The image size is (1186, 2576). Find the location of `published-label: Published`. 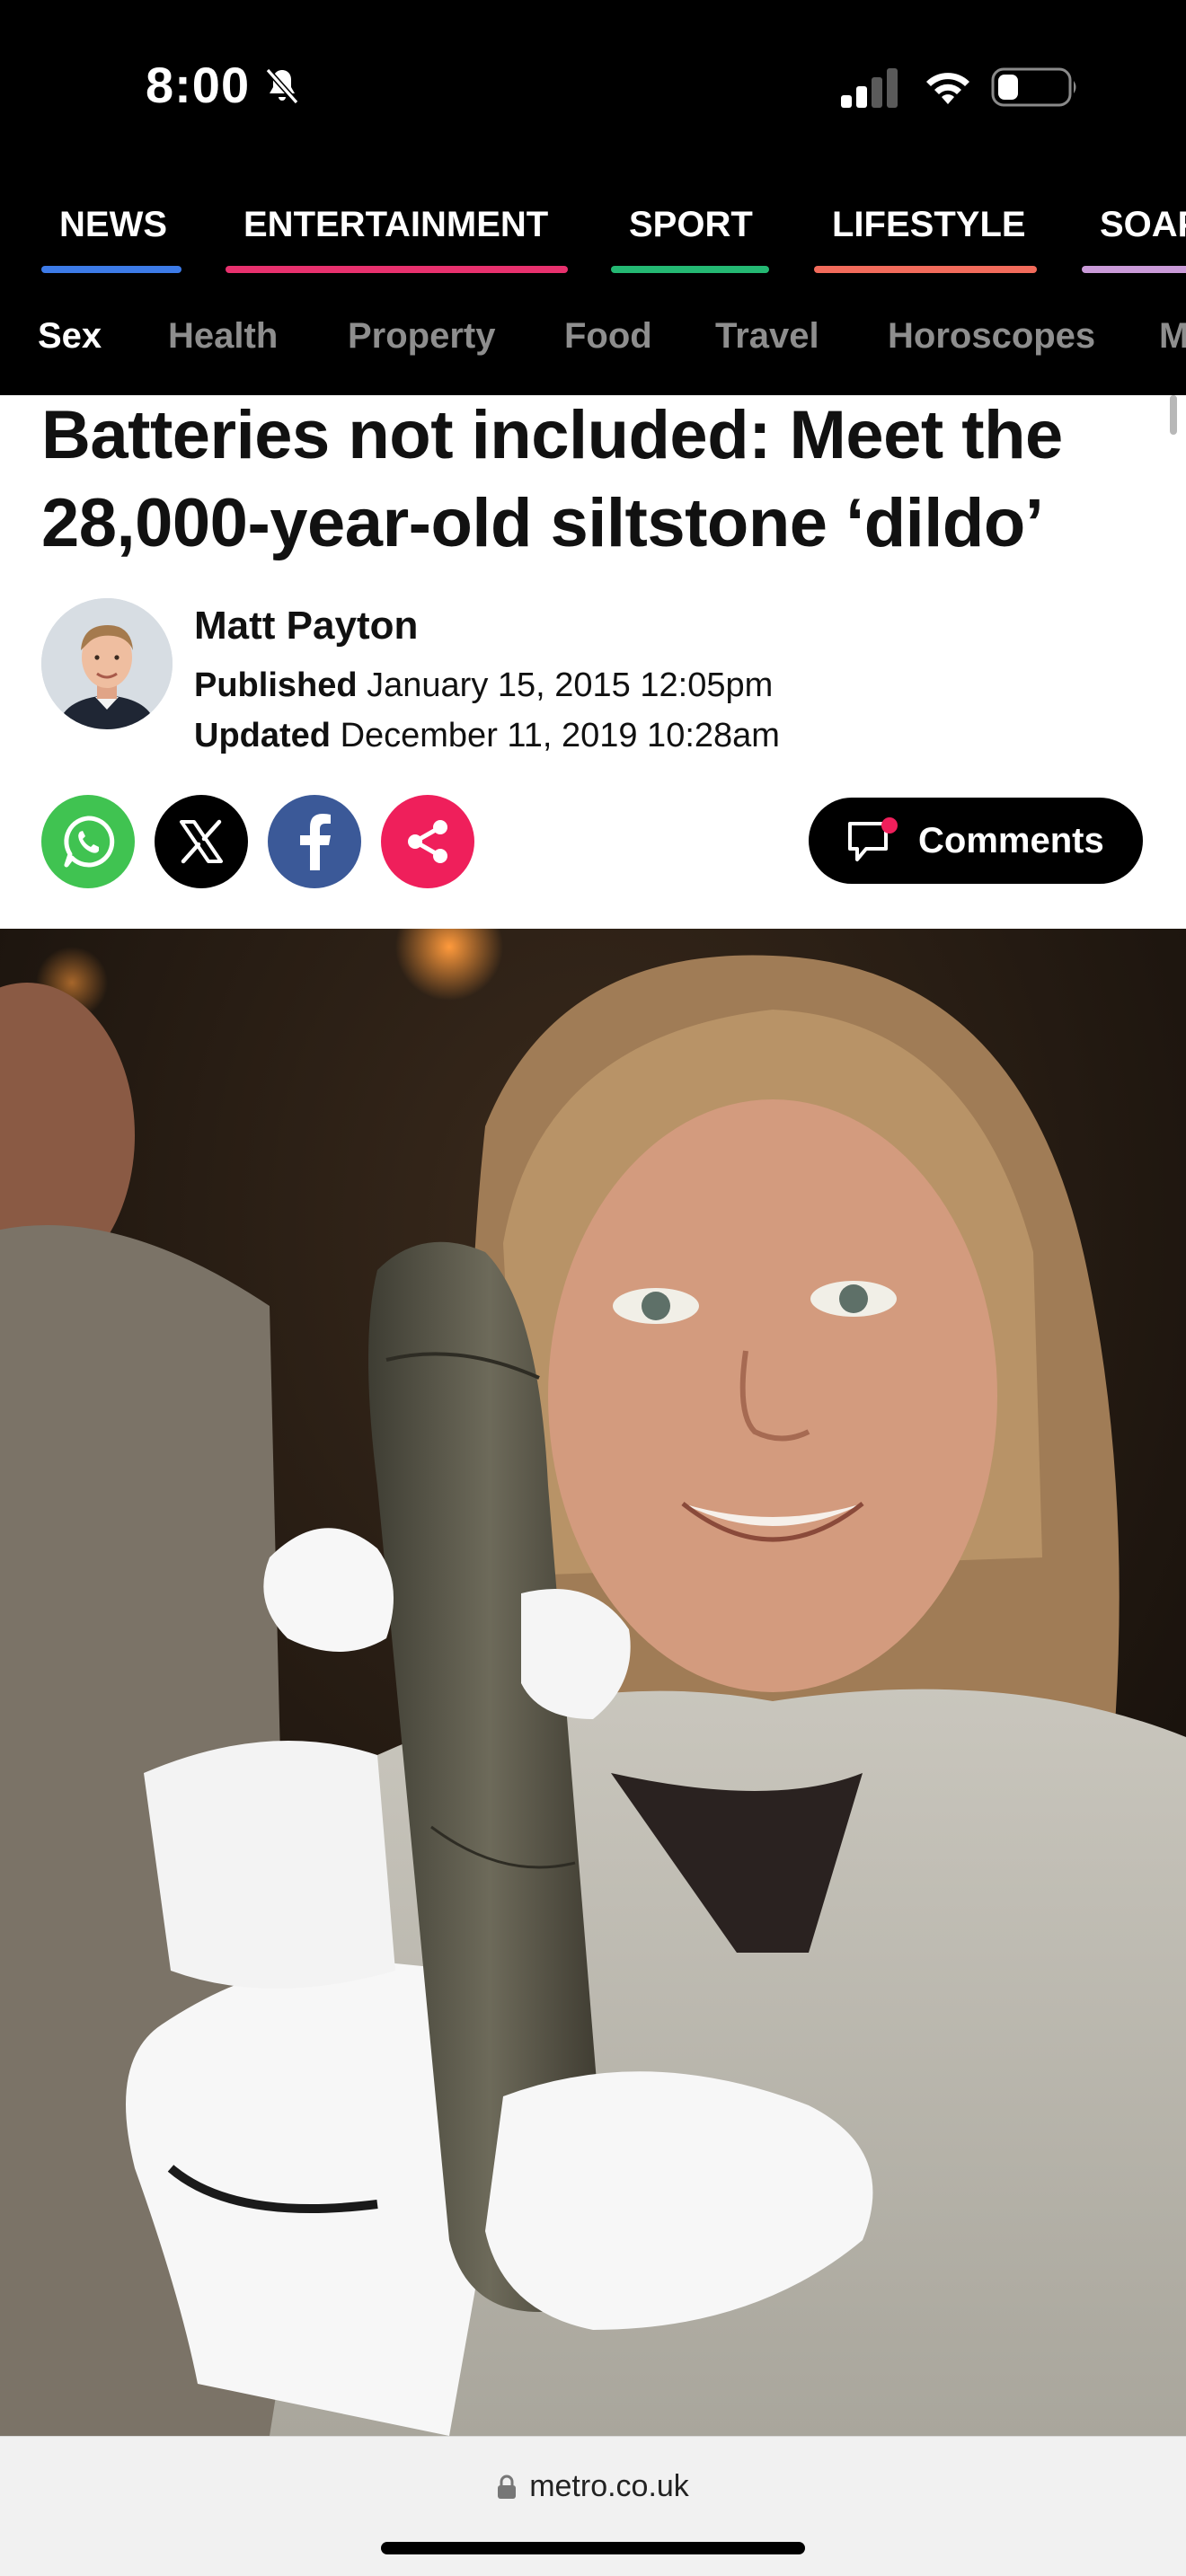

published-label: Published is located at coordinates (276, 685).